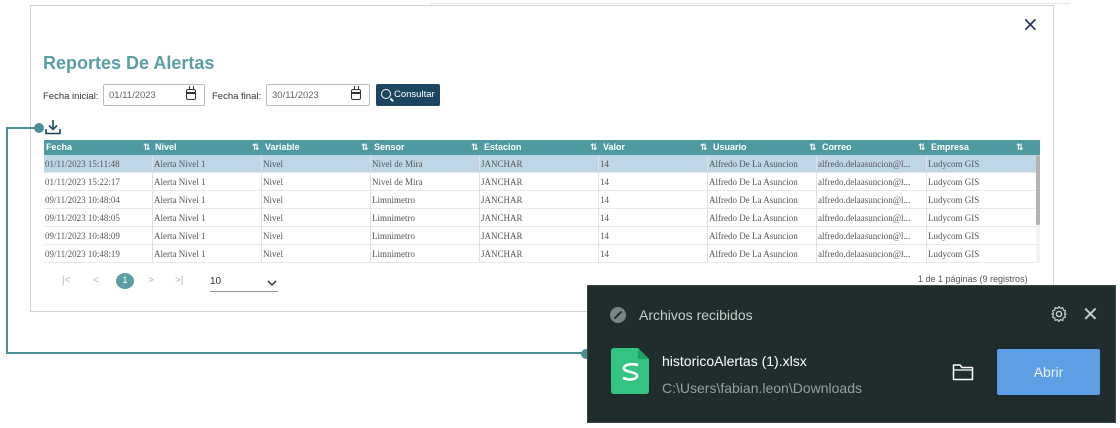 The width and height of the screenshot is (1120, 428). Describe the element at coordinates (59, 147) in the screenshot. I see `col-fecha: Fecha` at that location.